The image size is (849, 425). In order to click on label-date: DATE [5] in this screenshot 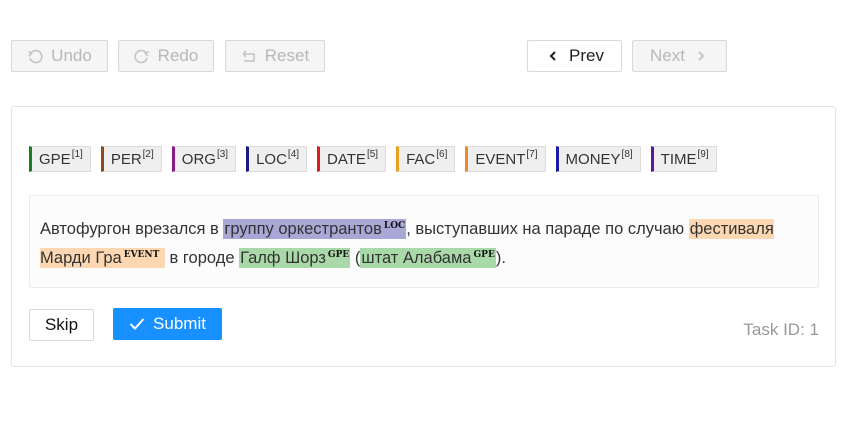, I will do `click(352, 159)`.